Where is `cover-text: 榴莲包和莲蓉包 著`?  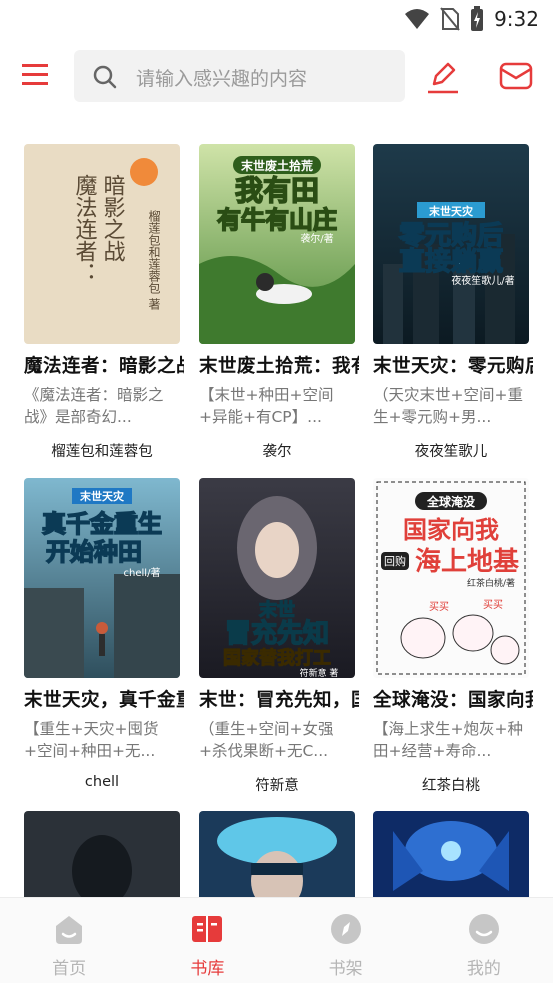 cover-text: 榴莲包和莲蓉包 著 is located at coordinates (154, 260).